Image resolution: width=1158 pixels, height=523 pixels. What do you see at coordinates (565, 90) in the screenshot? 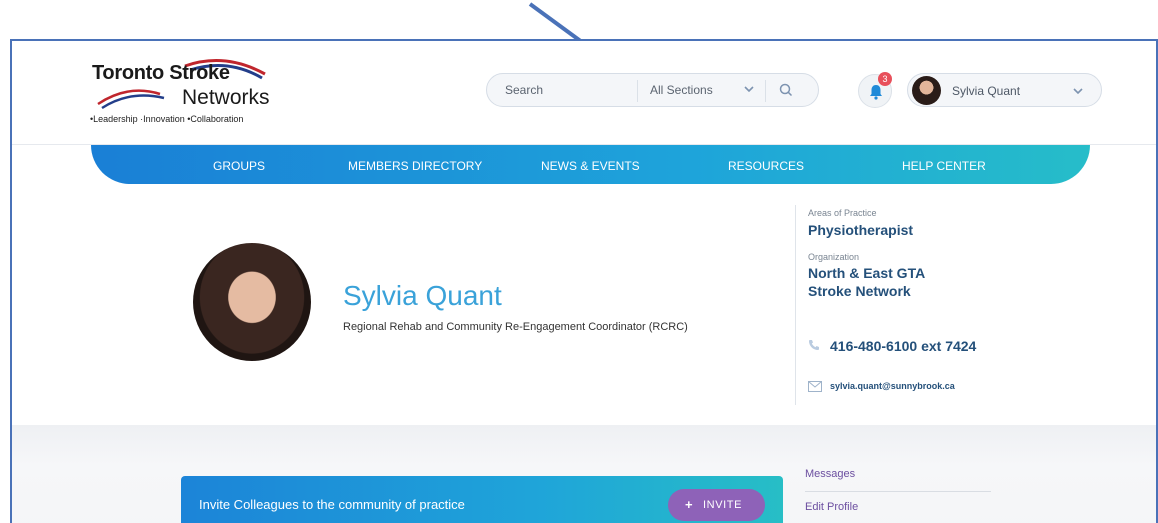
I see `search-input: Search` at bounding box center [565, 90].